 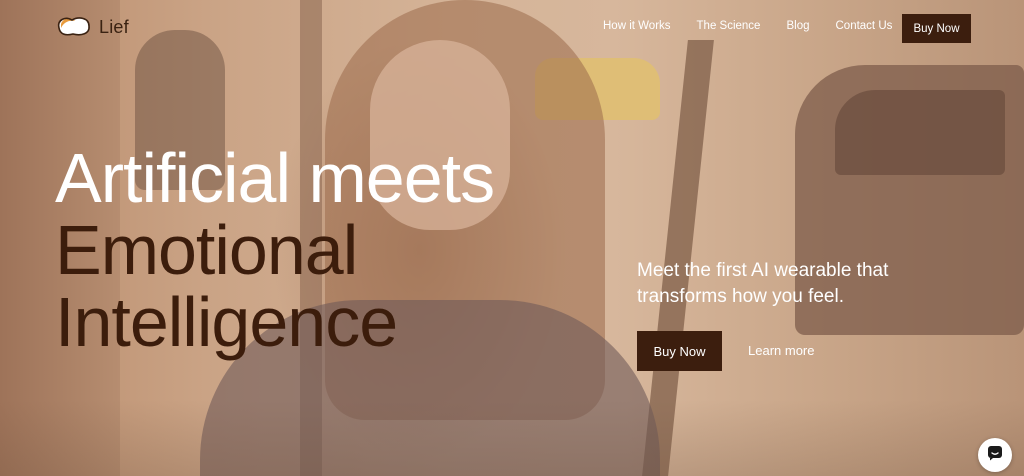 I want to click on headline-line-3: Intelligence, so click(x=226, y=322).